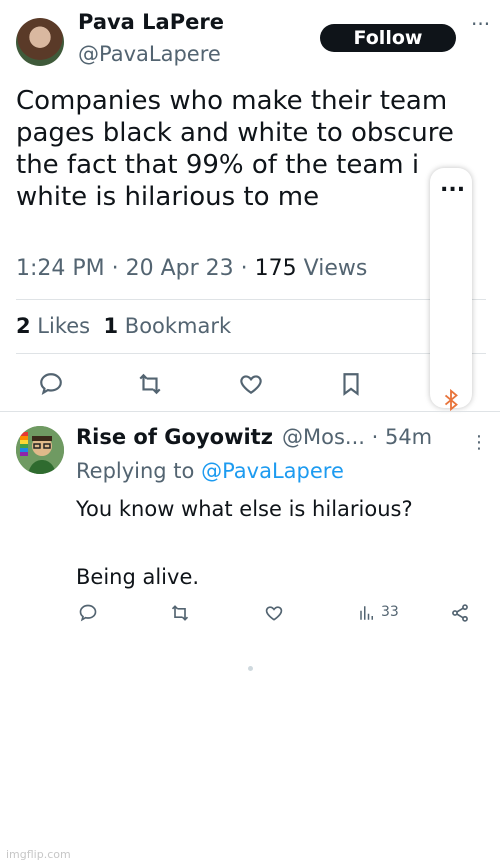 The width and height of the screenshot is (500, 864). Describe the element at coordinates (168, 197) in the screenshot. I see `tweet-text-line: white is hilarious to me` at that location.